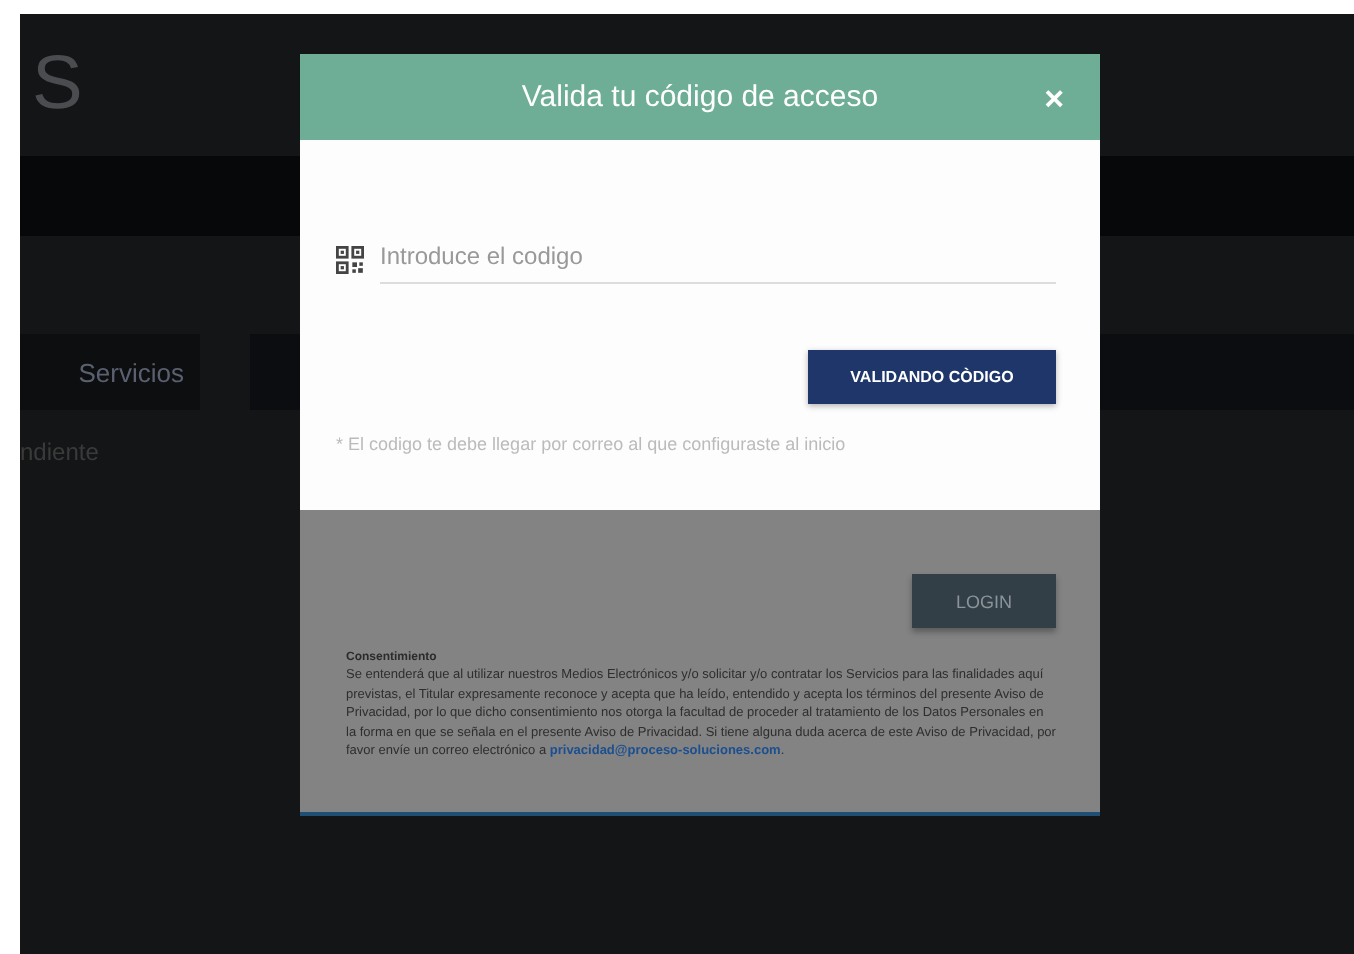 Image resolution: width=1354 pixels, height=954 pixels. I want to click on modal-title: Valida tu código de acceso, so click(700, 97).